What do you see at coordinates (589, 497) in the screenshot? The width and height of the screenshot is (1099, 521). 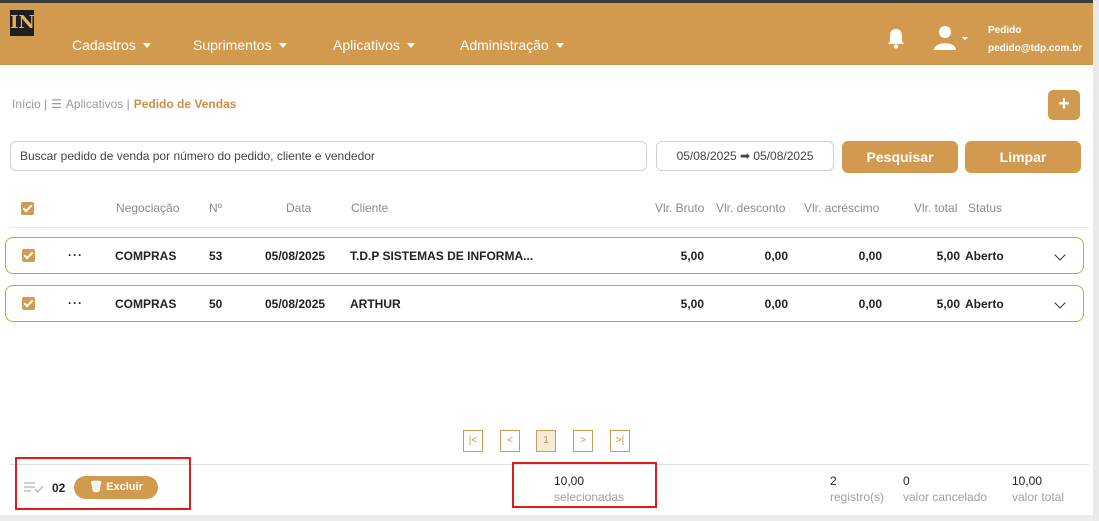 I see `selected-label: selecionadas` at bounding box center [589, 497].